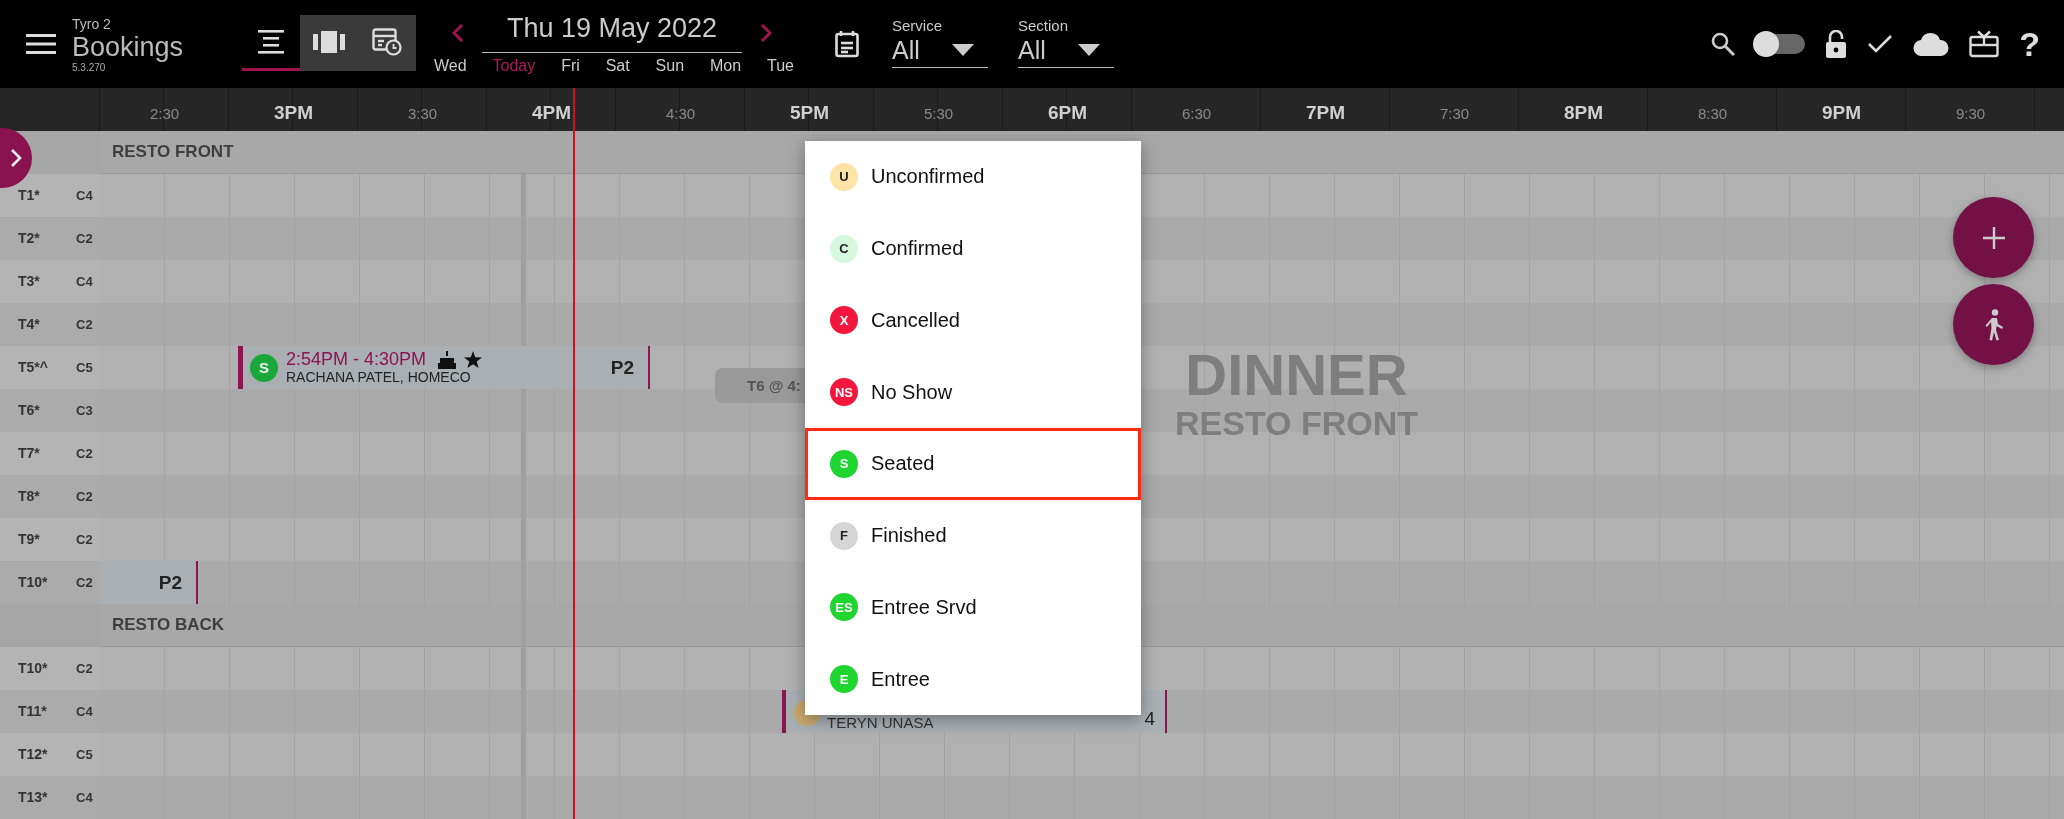 This screenshot has width=2064, height=819. What do you see at coordinates (973, 607) in the screenshot?
I see `status-option: ES Entree Srvd` at bounding box center [973, 607].